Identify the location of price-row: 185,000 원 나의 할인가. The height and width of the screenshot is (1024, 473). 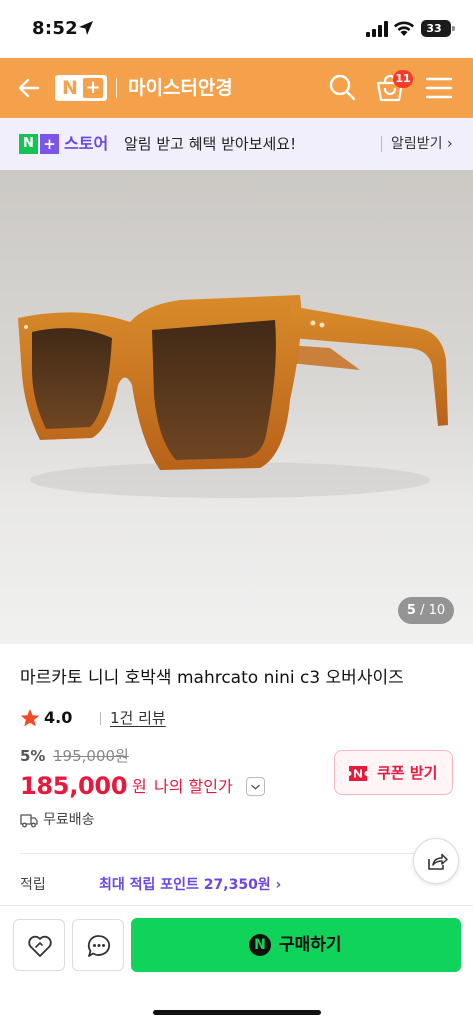
(165, 786).